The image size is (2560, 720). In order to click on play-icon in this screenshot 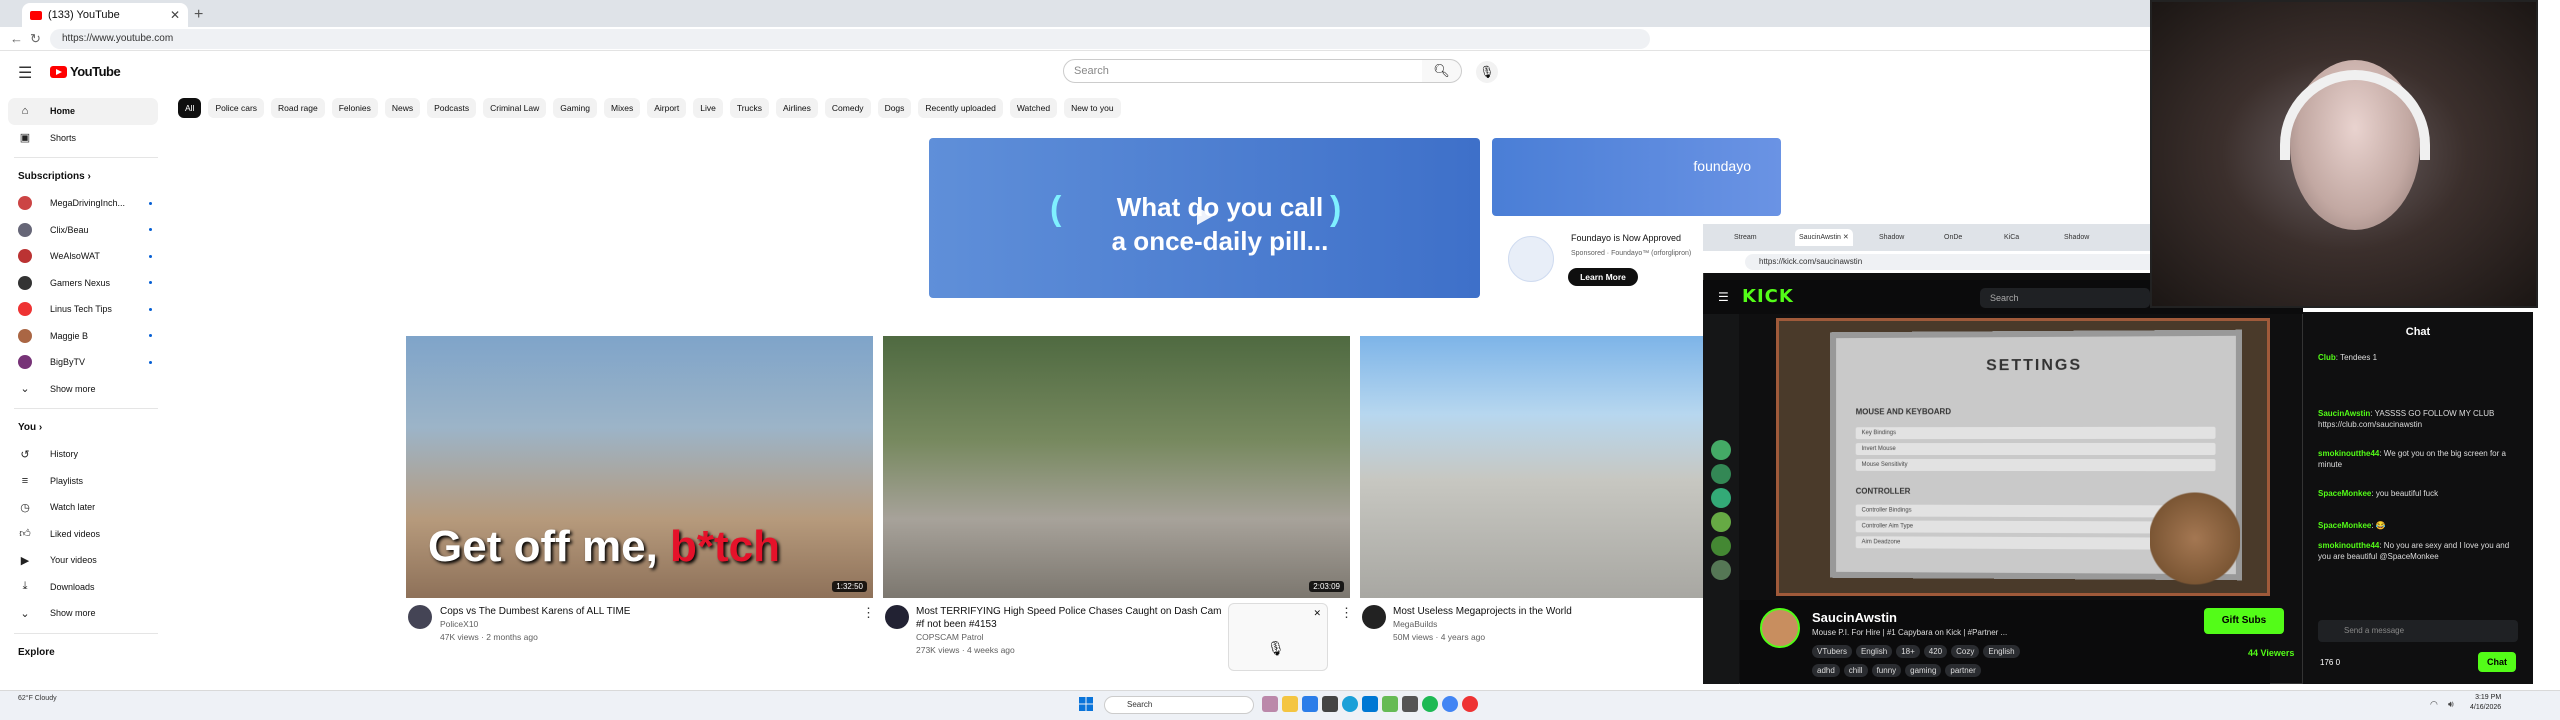, I will do `click(1203, 216)`.